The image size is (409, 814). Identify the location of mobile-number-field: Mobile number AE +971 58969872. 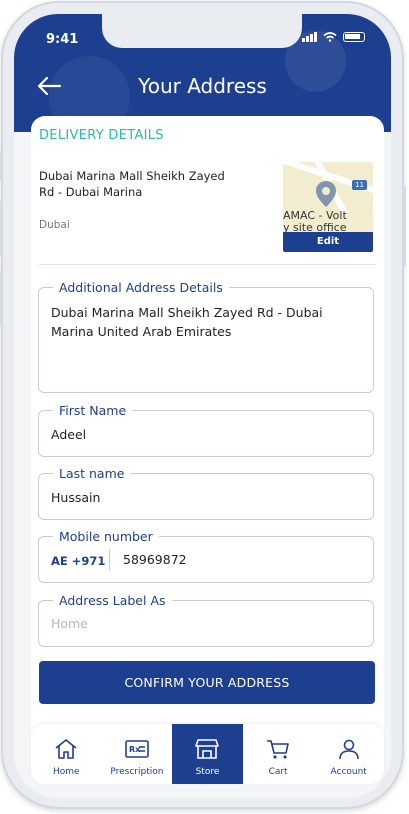
(206, 556).